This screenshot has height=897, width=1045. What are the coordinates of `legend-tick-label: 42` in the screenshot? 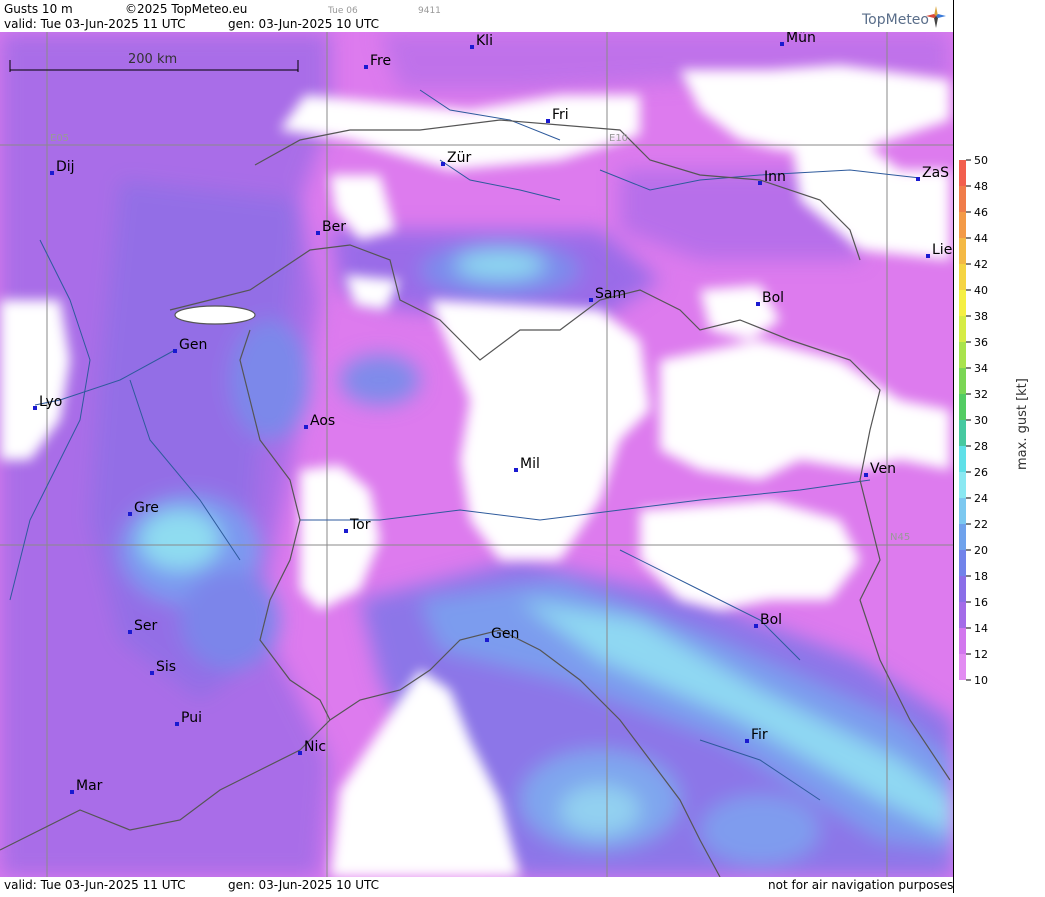 It's located at (981, 264).